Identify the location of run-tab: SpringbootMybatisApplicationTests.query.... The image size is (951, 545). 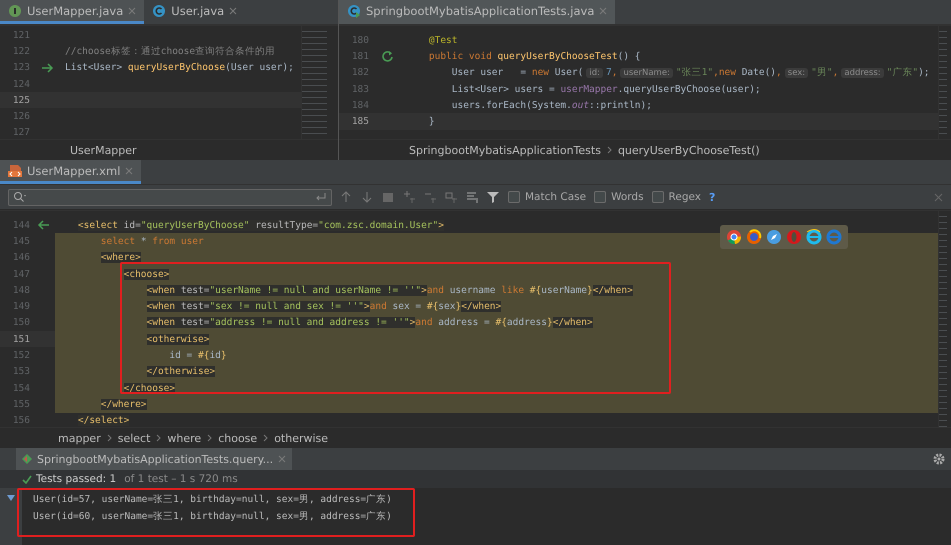
(154, 459).